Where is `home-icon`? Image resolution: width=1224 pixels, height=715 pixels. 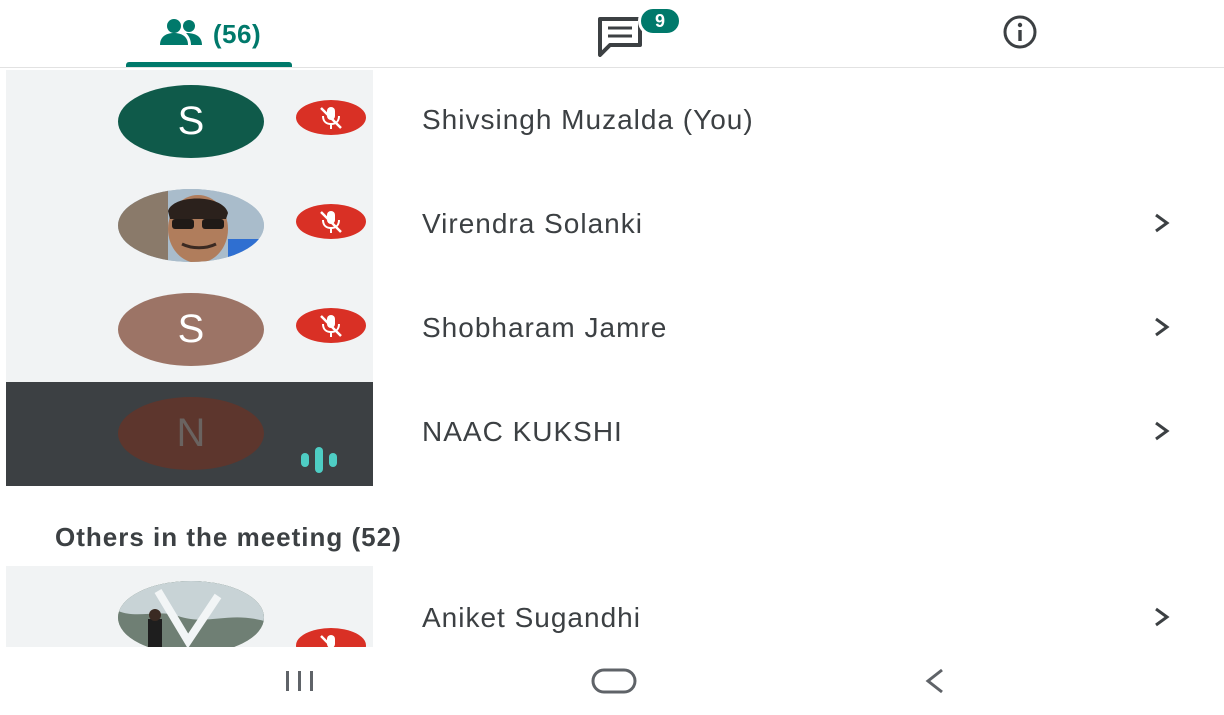 home-icon is located at coordinates (614, 681).